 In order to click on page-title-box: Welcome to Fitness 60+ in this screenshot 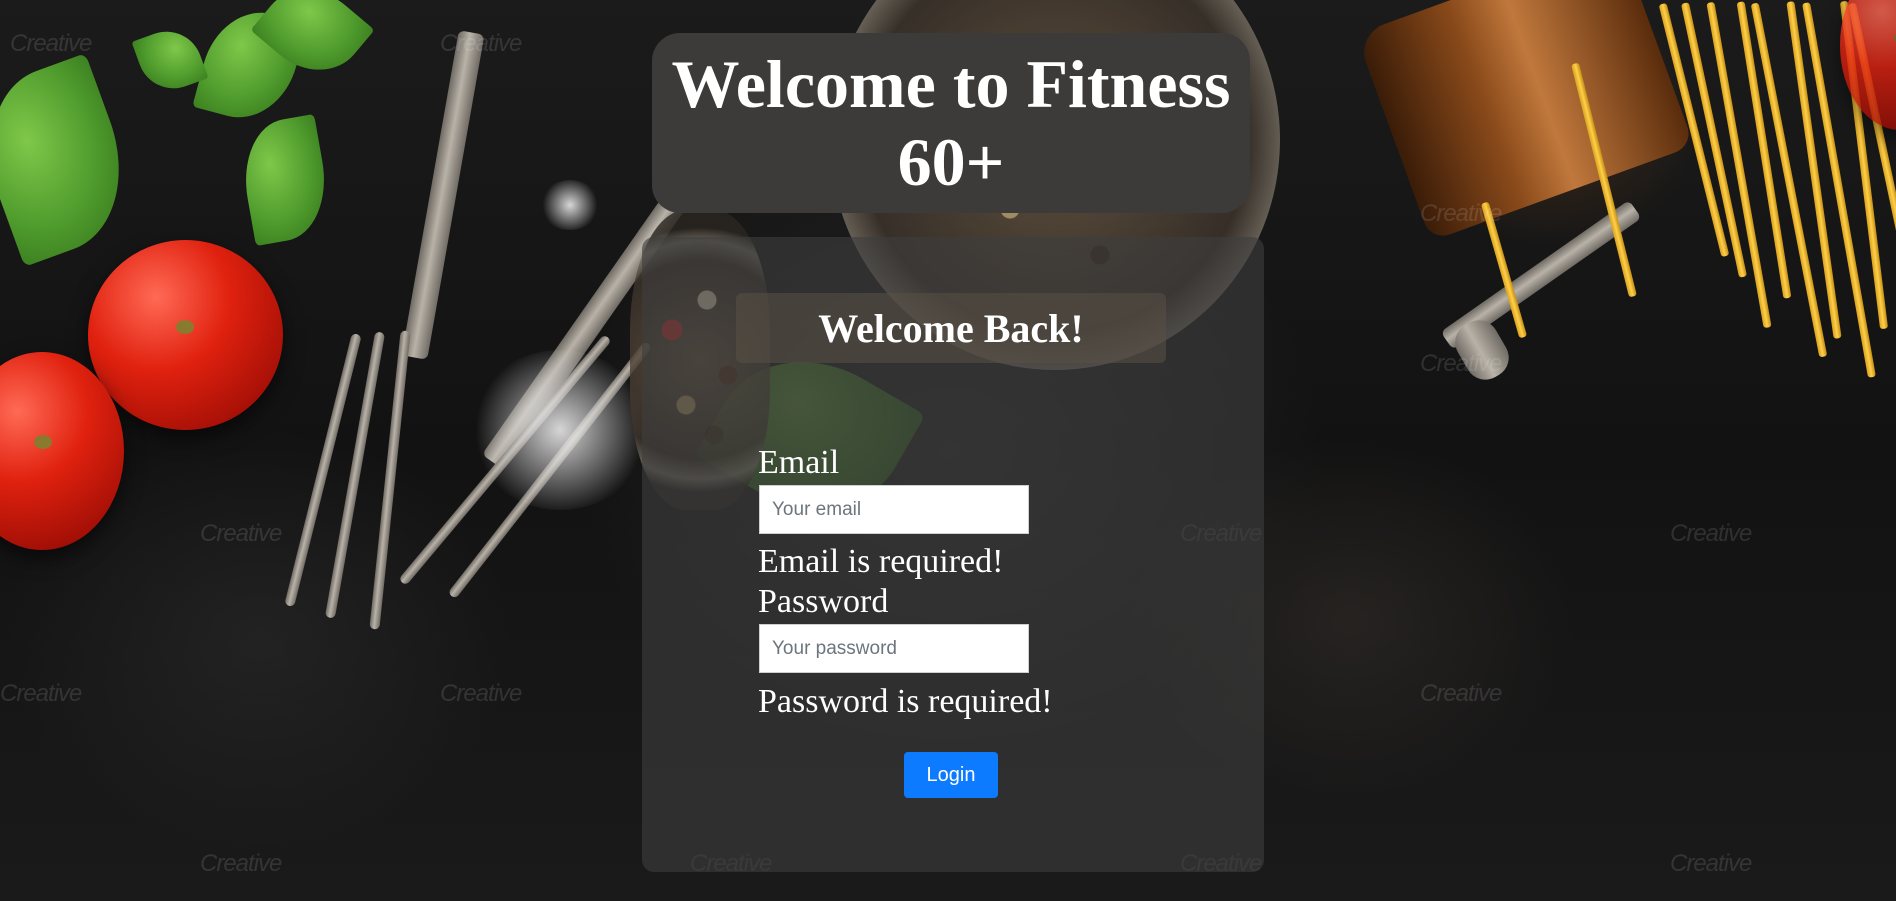, I will do `click(951, 123)`.